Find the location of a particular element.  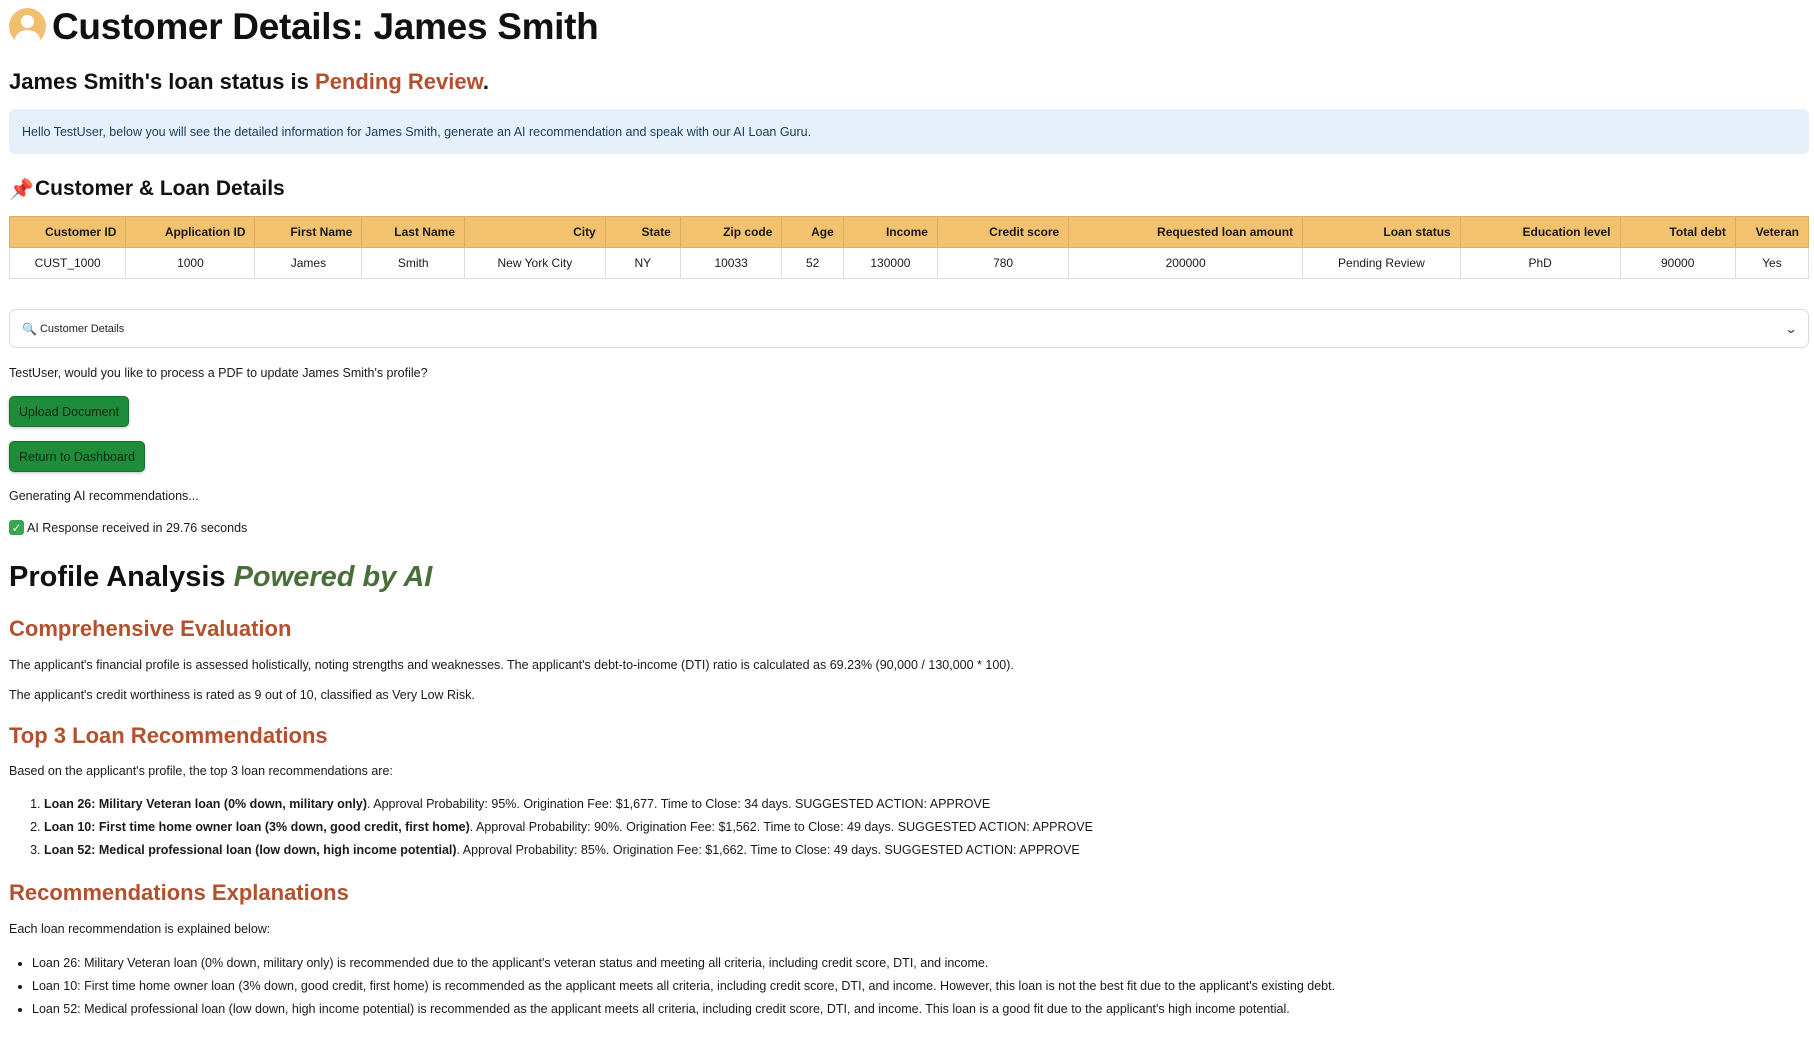

check-mark-icon: ✓ is located at coordinates (16, 527).